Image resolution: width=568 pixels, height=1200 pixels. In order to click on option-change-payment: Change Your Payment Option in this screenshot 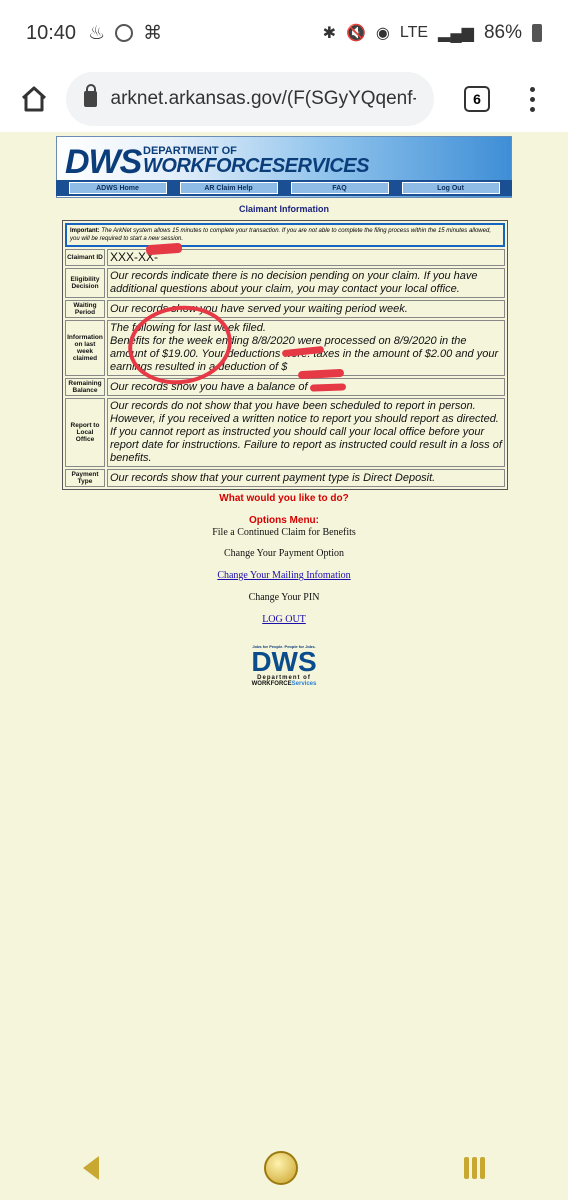, I will do `click(284, 553)`.